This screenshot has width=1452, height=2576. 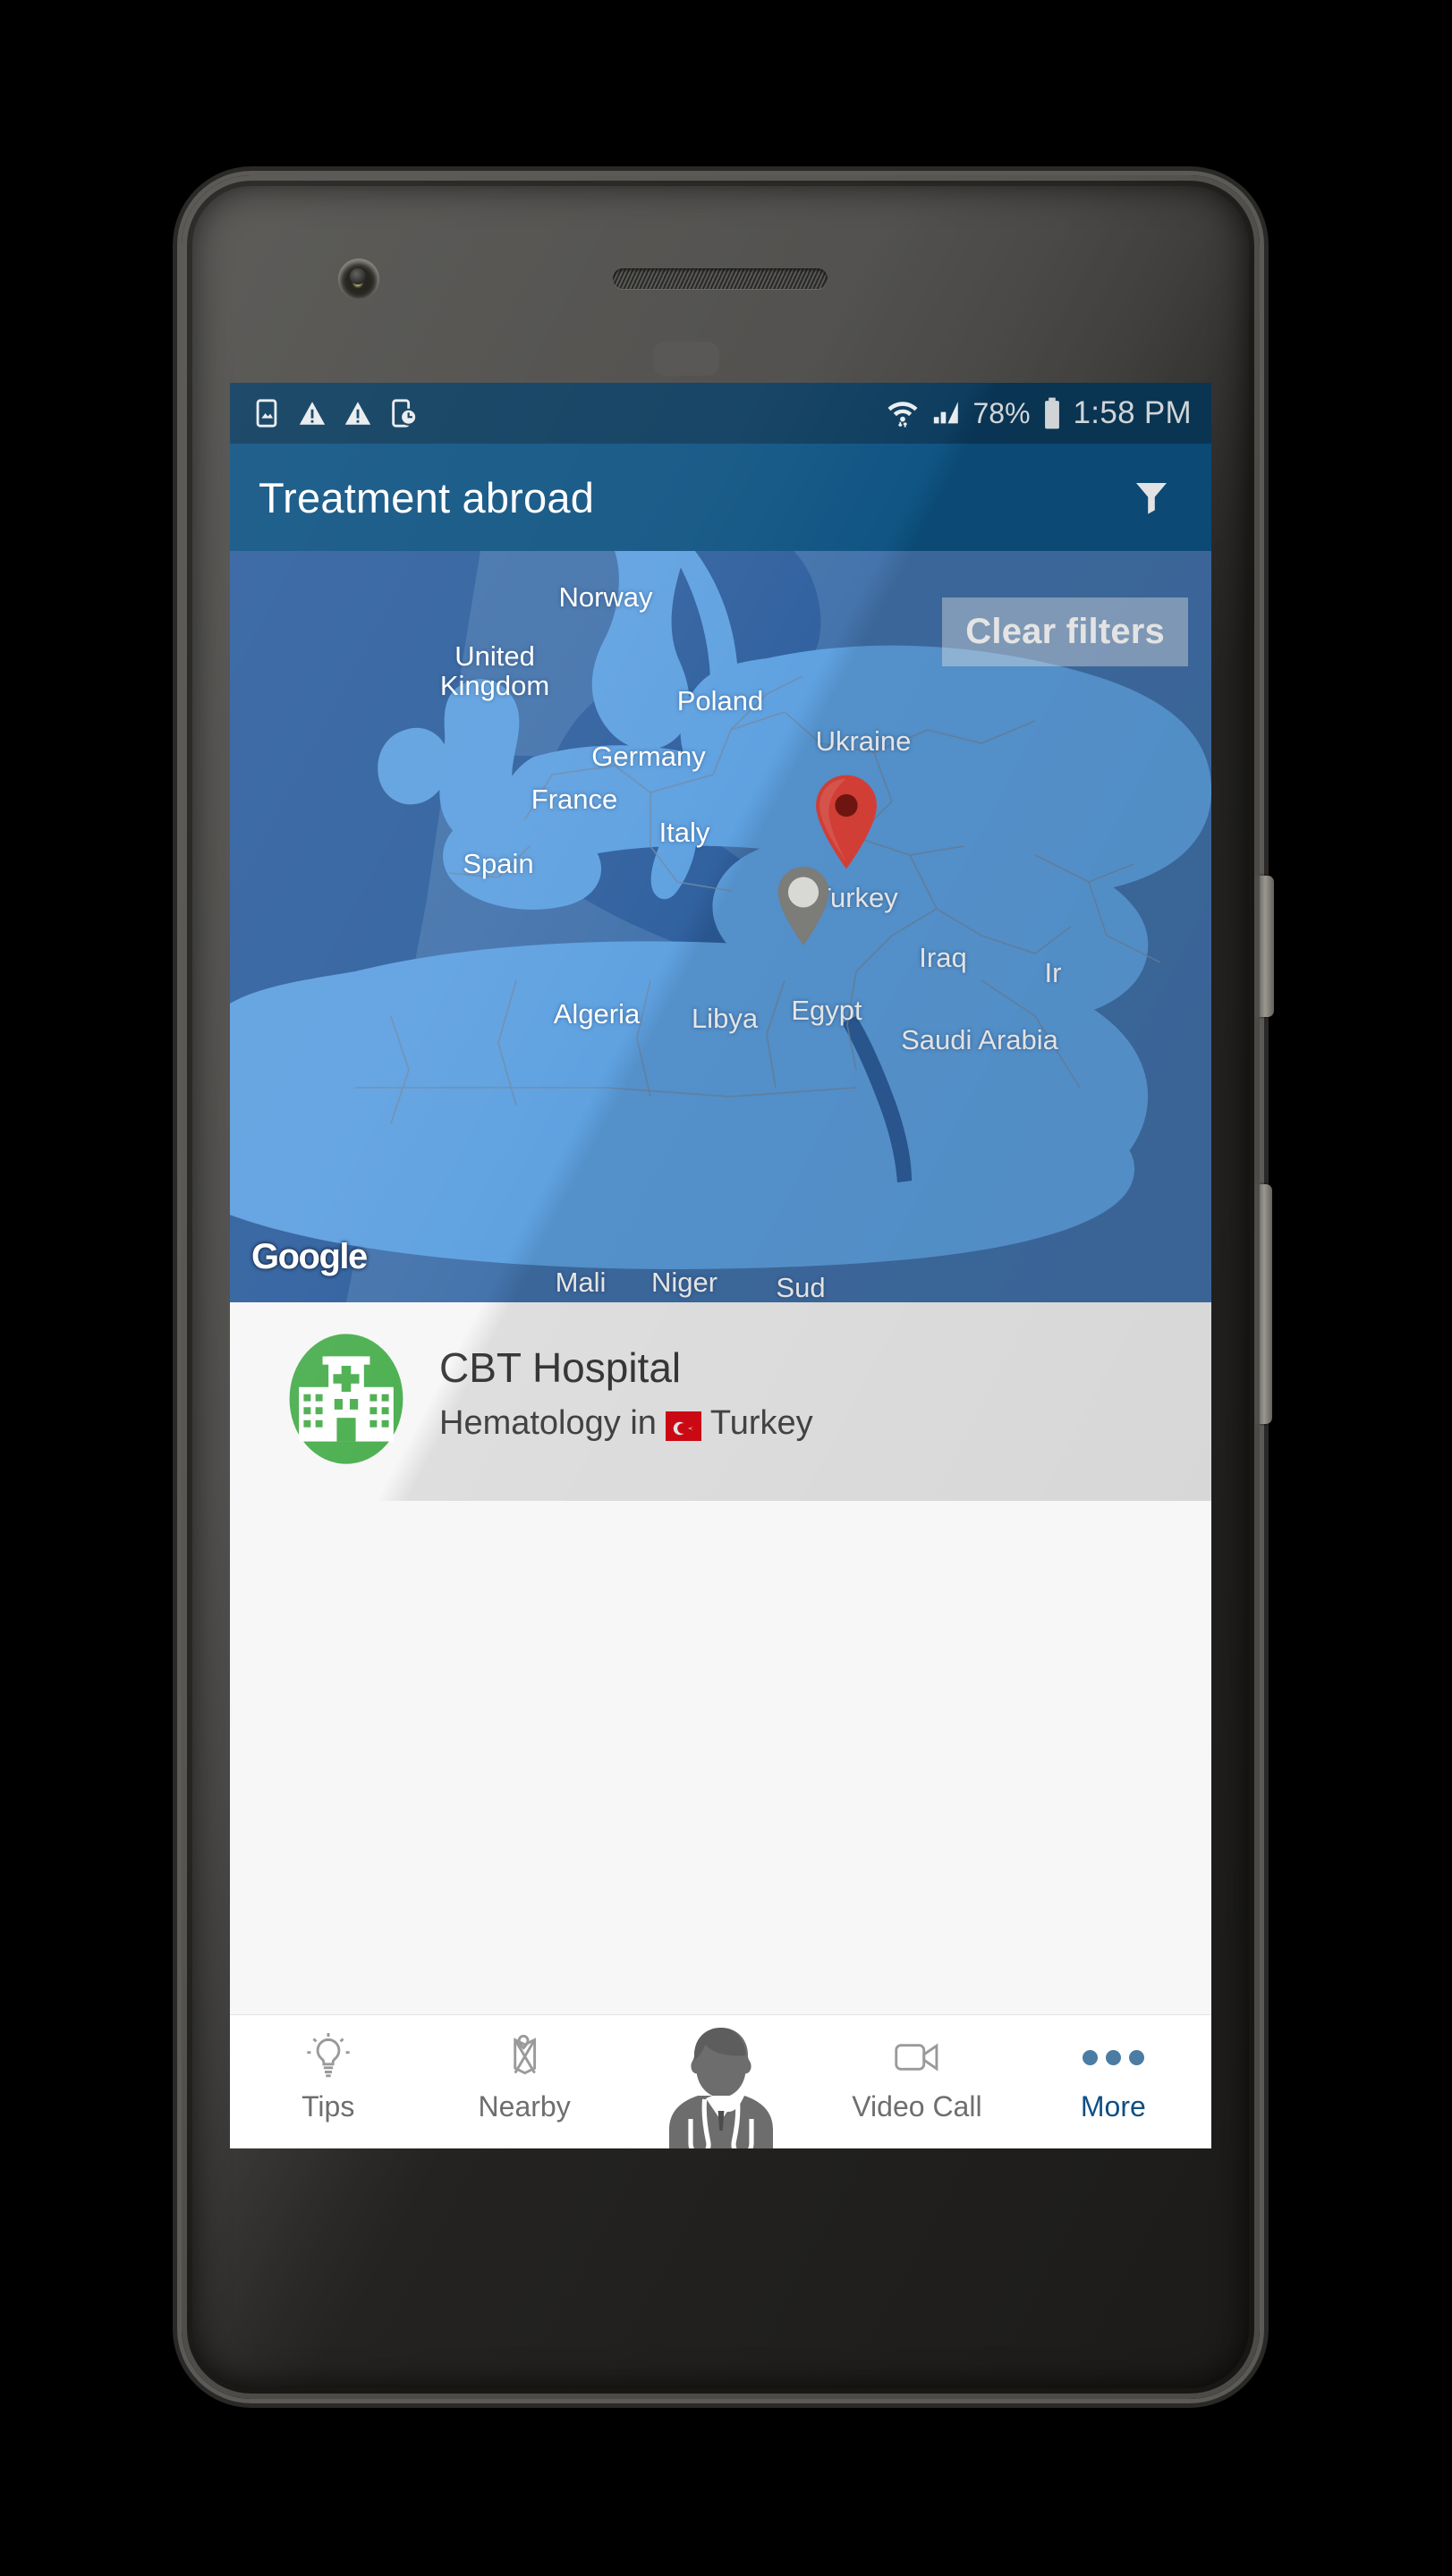 I want to click on battery-icon, so click(x=1051, y=413).